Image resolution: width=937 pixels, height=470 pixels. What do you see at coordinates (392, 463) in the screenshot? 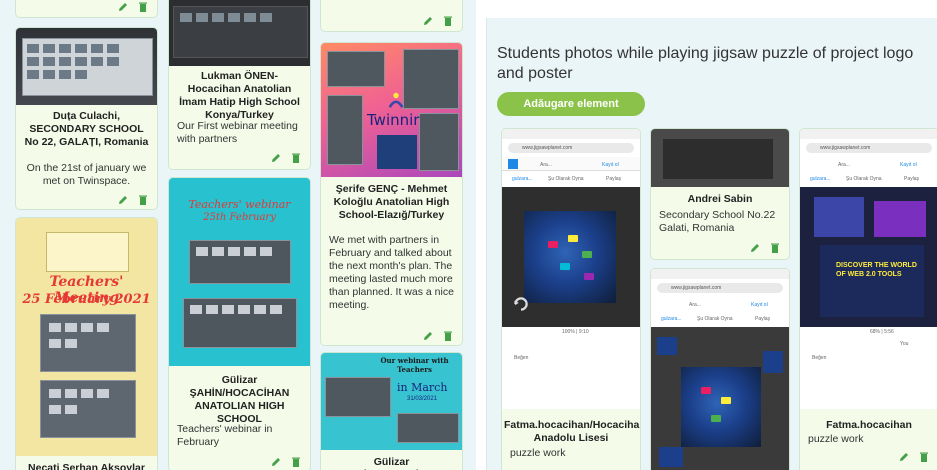
I see `card-author-title: Gülizar ŞAHİN/HOCACİHAN` at bounding box center [392, 463].